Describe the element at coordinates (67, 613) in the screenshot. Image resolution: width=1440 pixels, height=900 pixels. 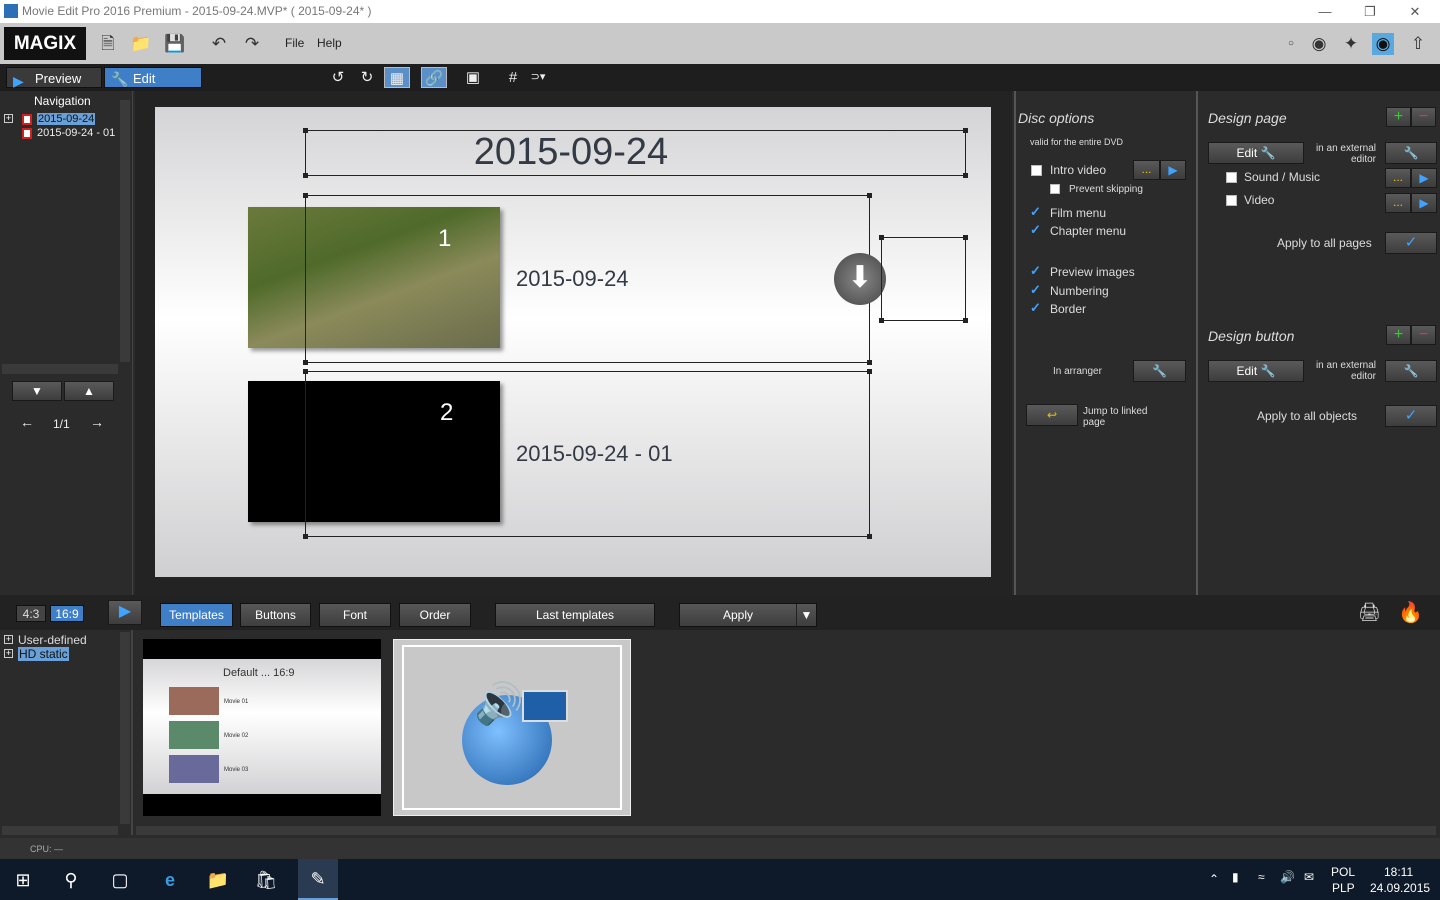
I see `ratio-169-button: 16:9` at that location.